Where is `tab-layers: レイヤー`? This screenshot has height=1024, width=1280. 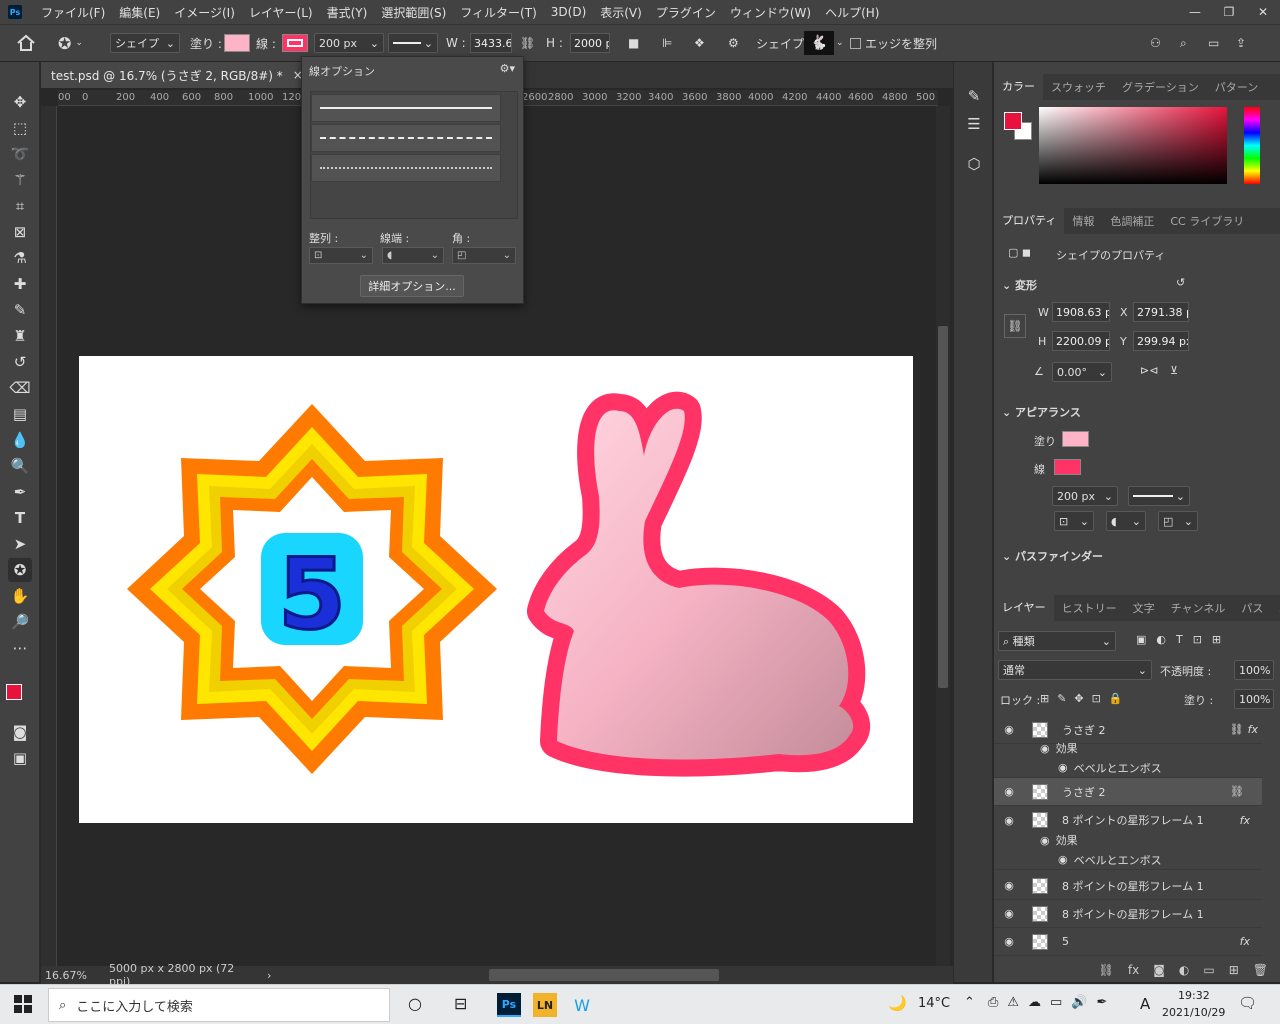
tab-layers: レイヤー is located at coordinates (1024, 608).